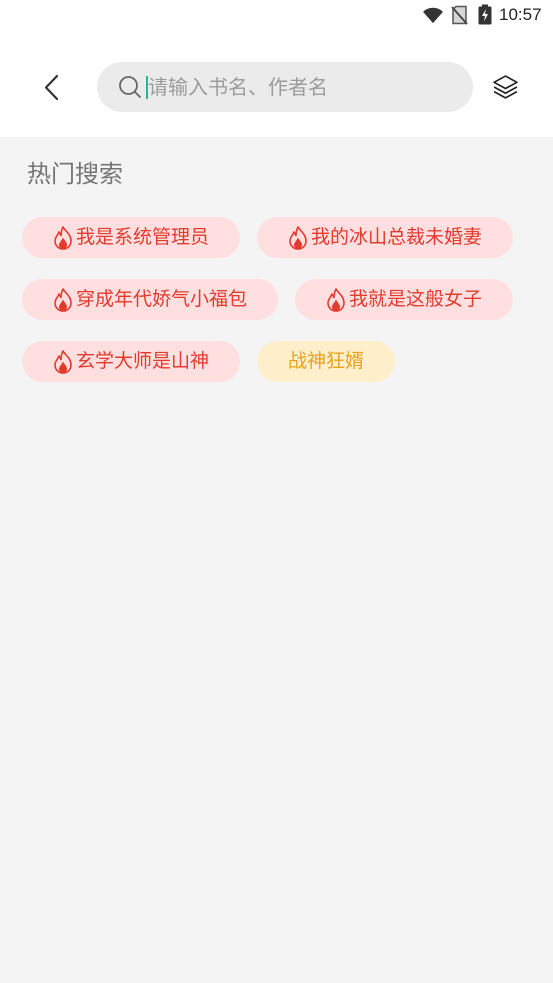  I want to click on search-input, so click(303, 87).